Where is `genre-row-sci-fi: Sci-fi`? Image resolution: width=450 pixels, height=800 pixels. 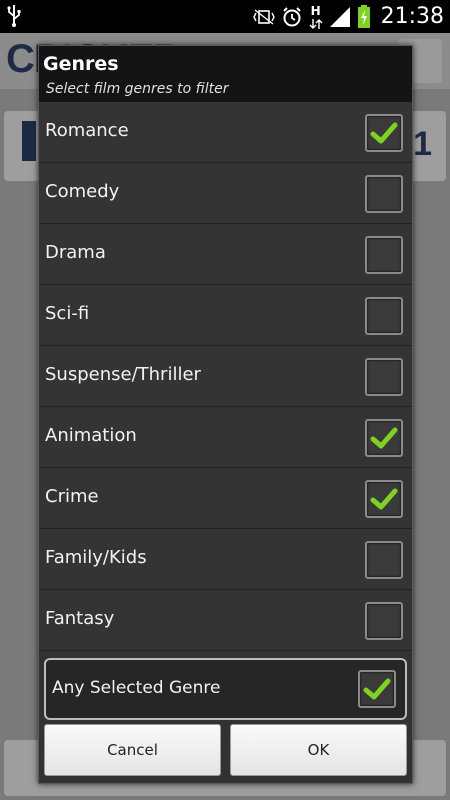
genre-row-sci-fi: Sci-fi is located at coordinates (225, 315).